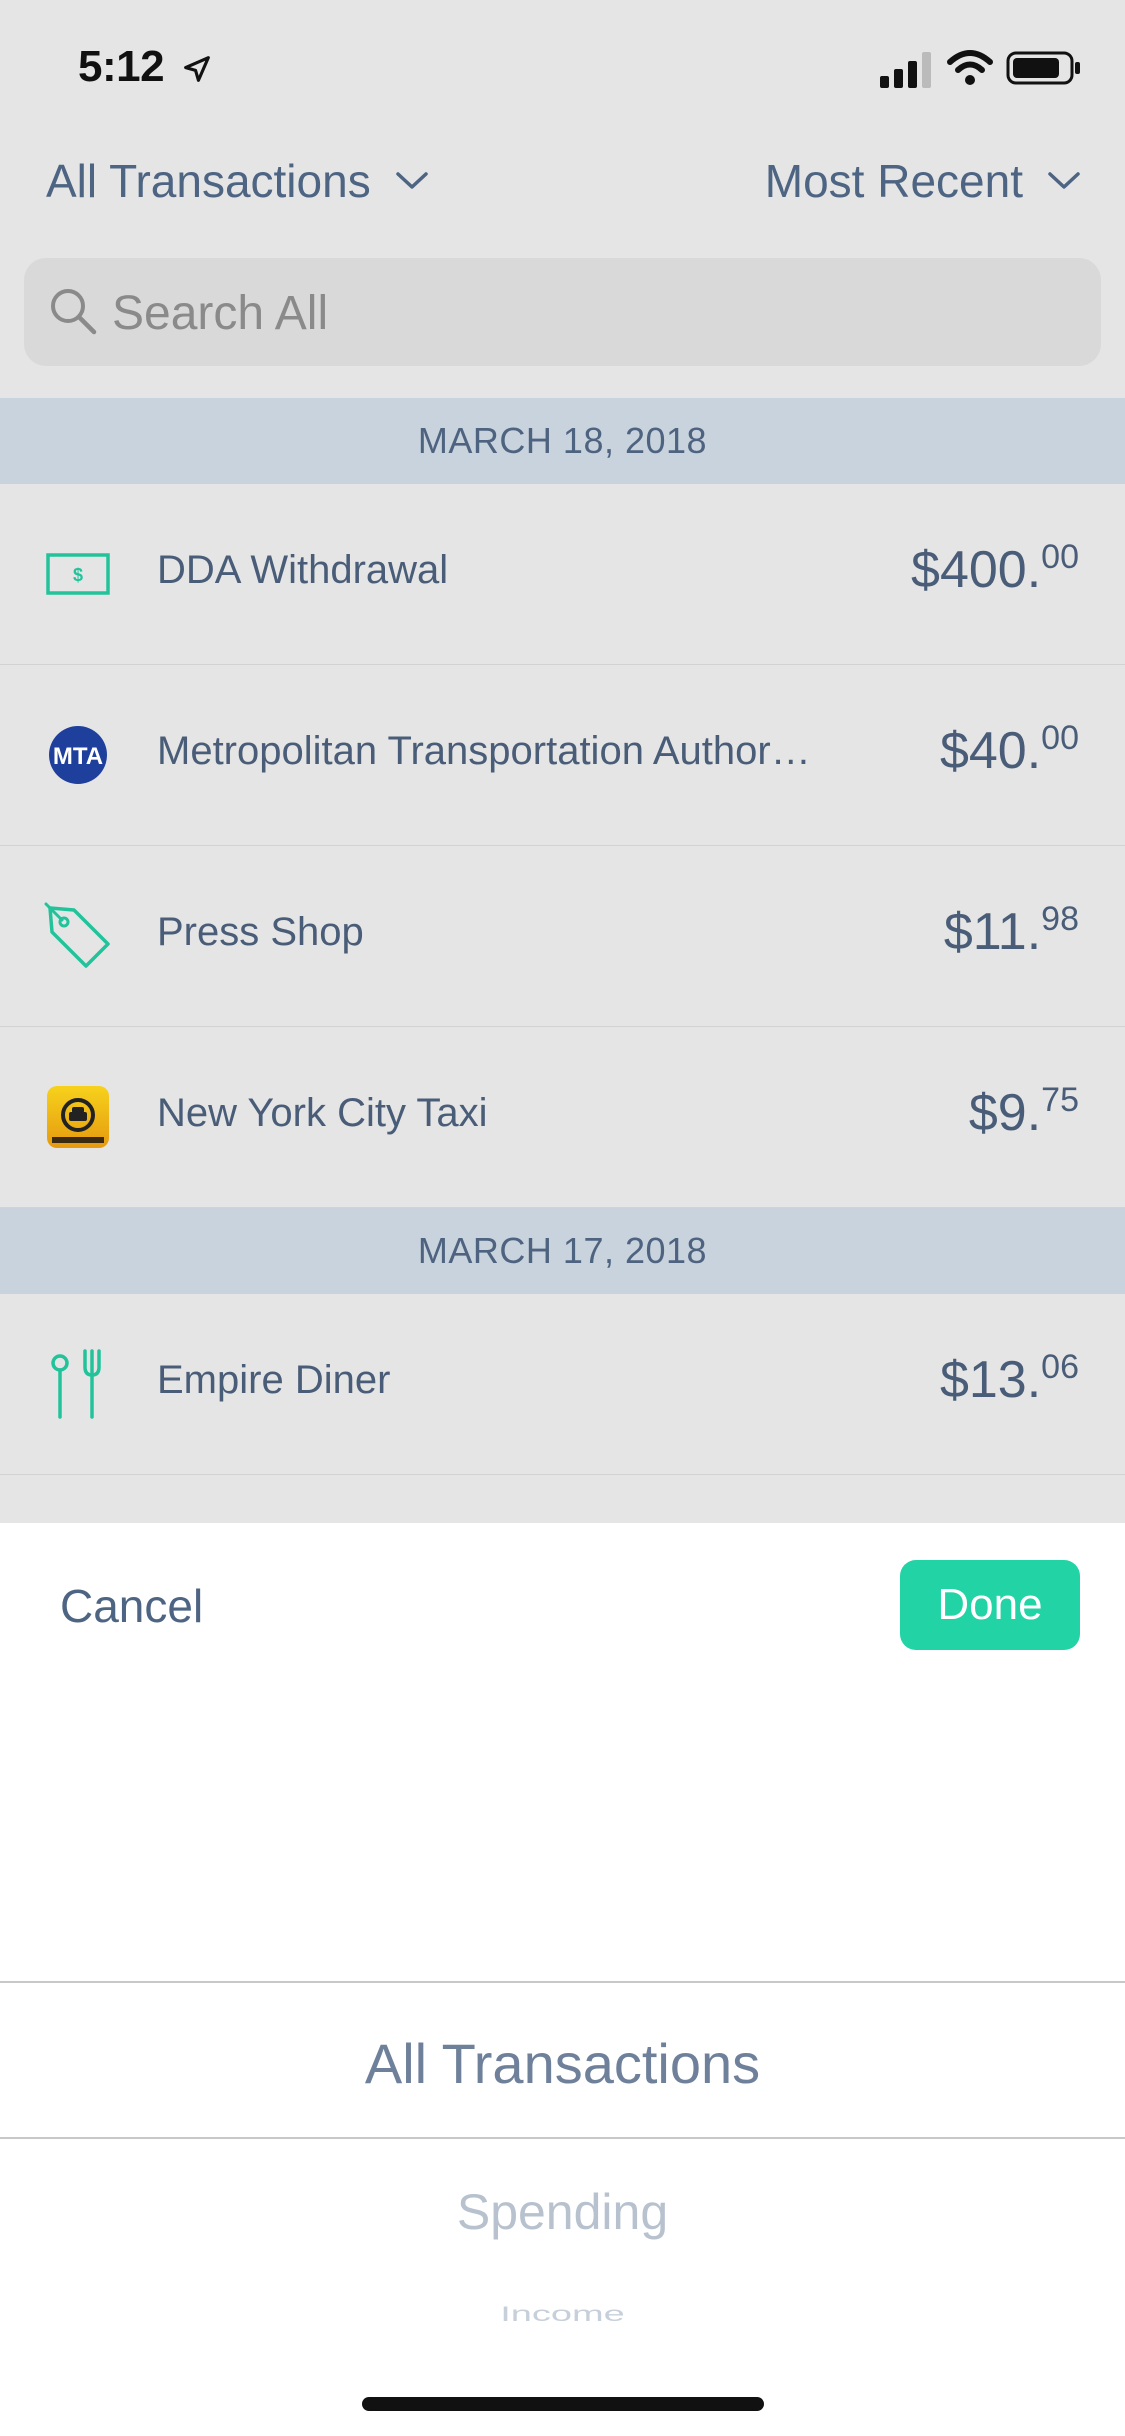  What do you see at coordinates (74, 312) in the screenshot?
I see `search-icon` at bounding box center [74, 312].